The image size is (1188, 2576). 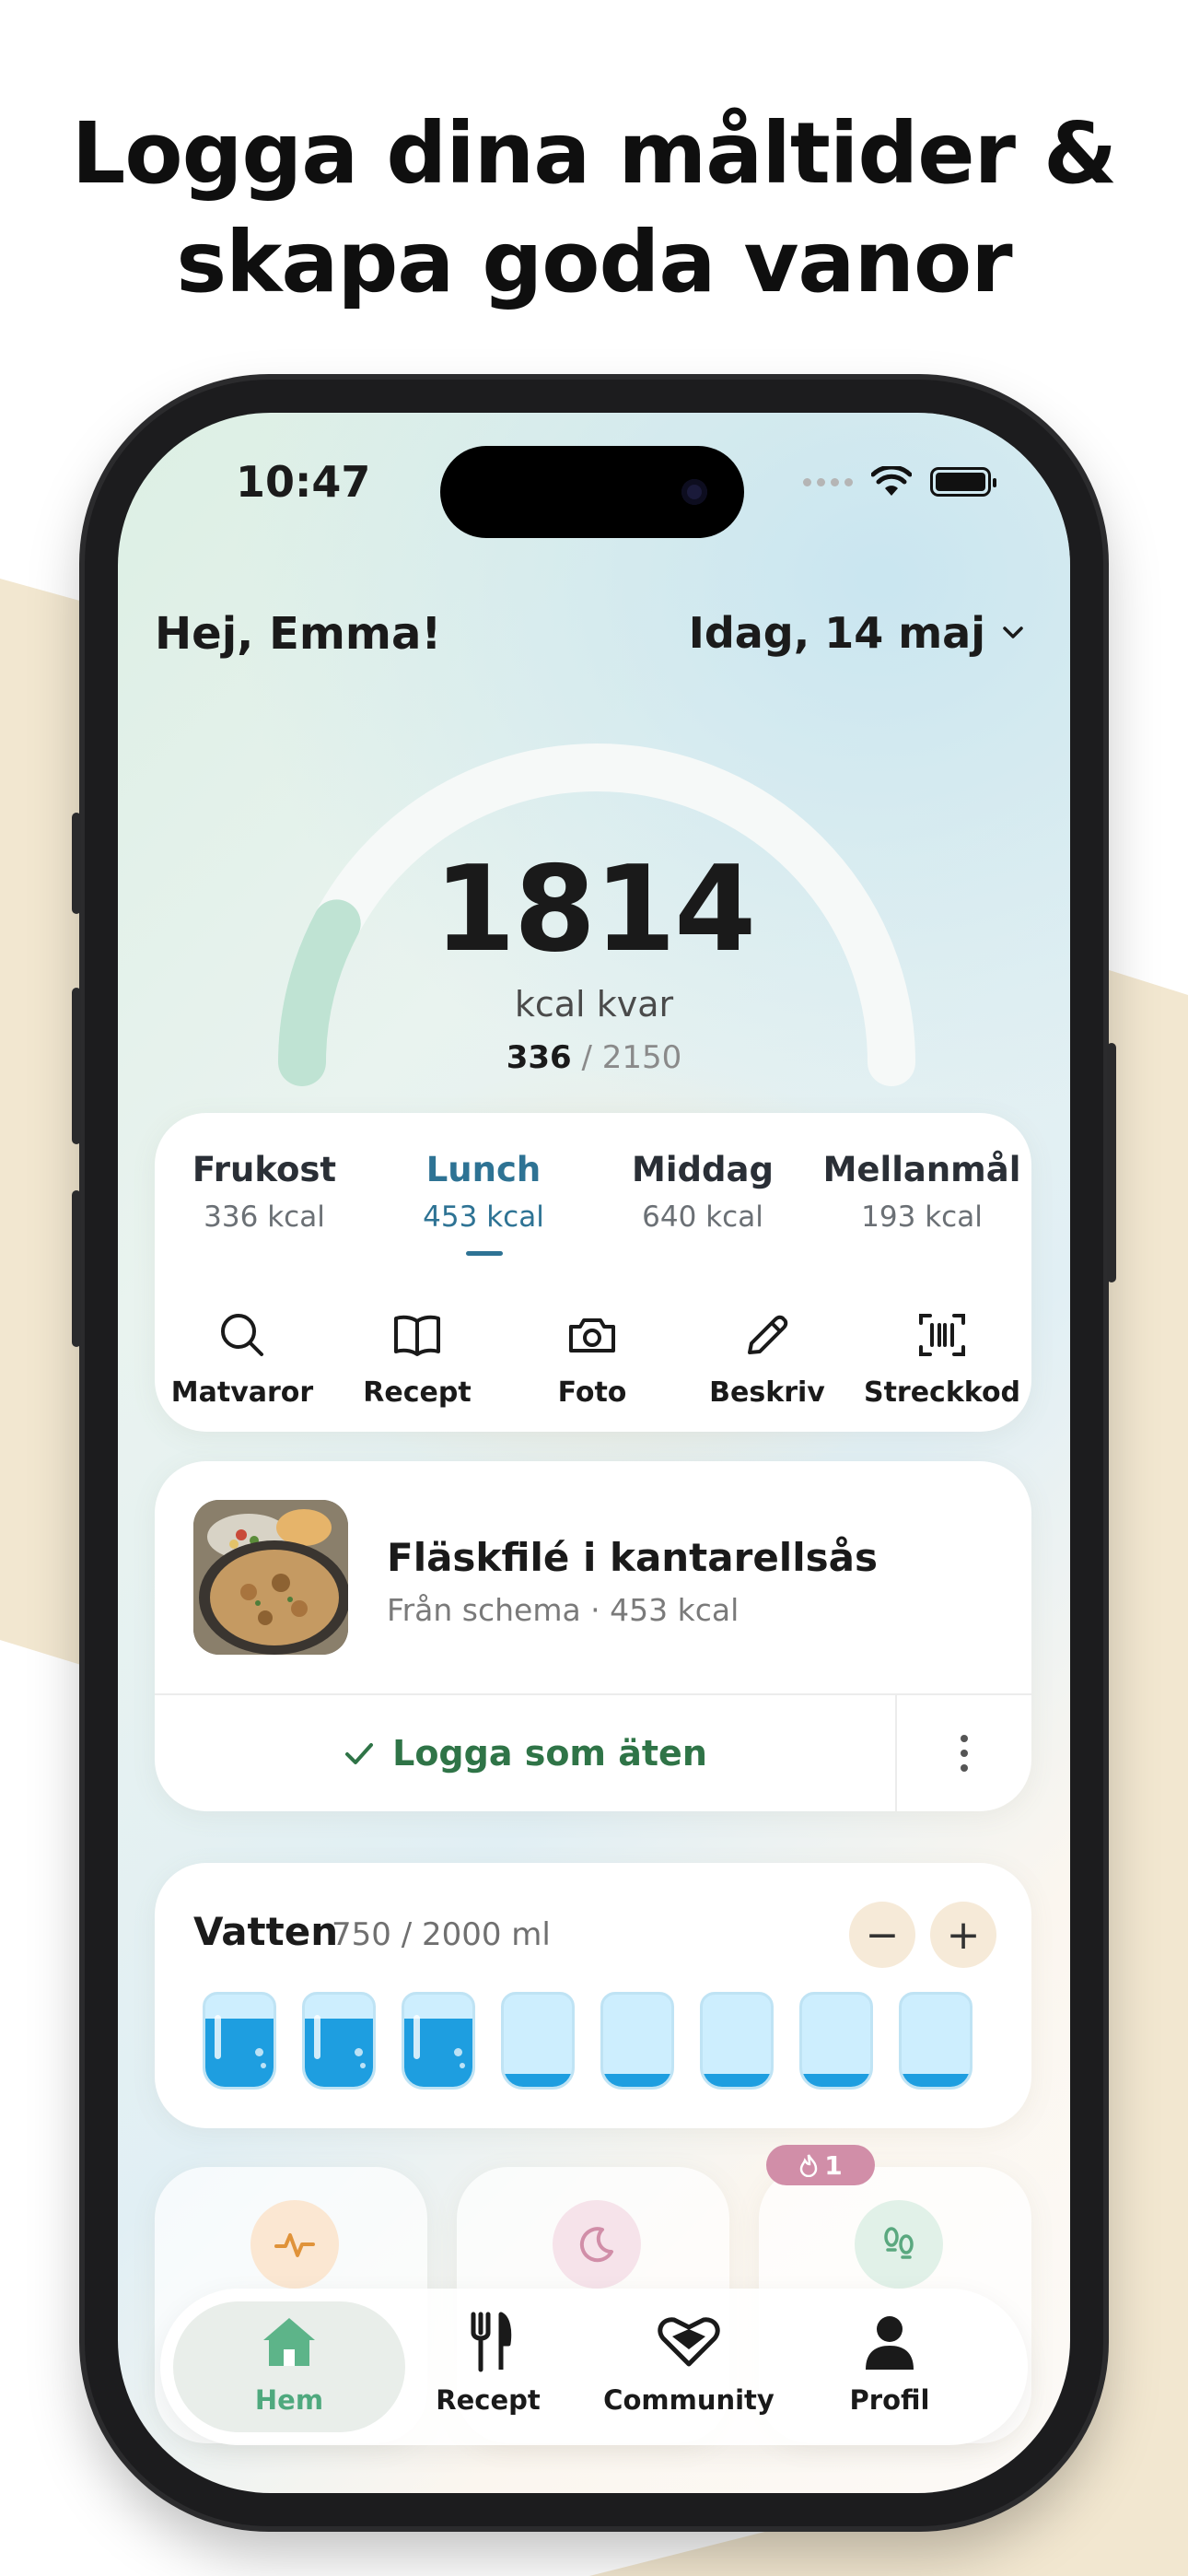 I want to click on tab-middag: Middag 640 kcal, so click(x=702, y=1192).